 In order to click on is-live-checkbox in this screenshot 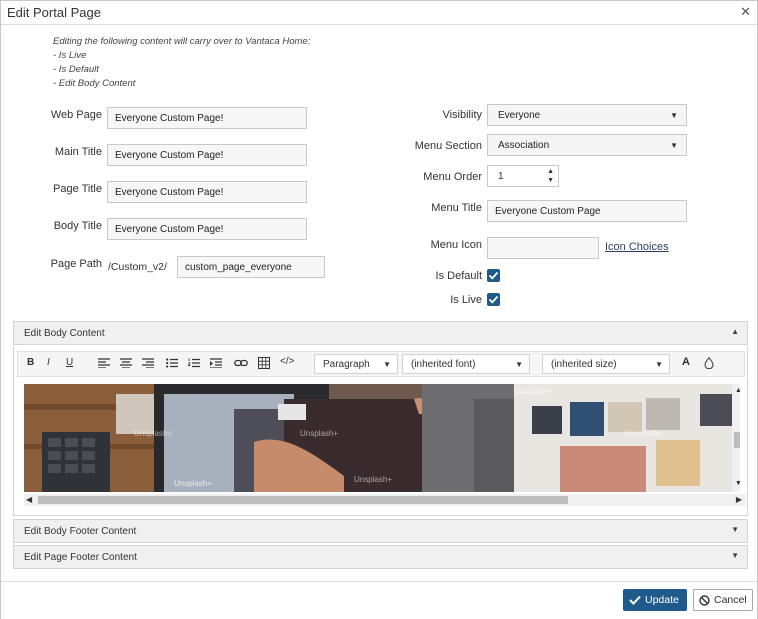, I will do `click(493, 299)`.